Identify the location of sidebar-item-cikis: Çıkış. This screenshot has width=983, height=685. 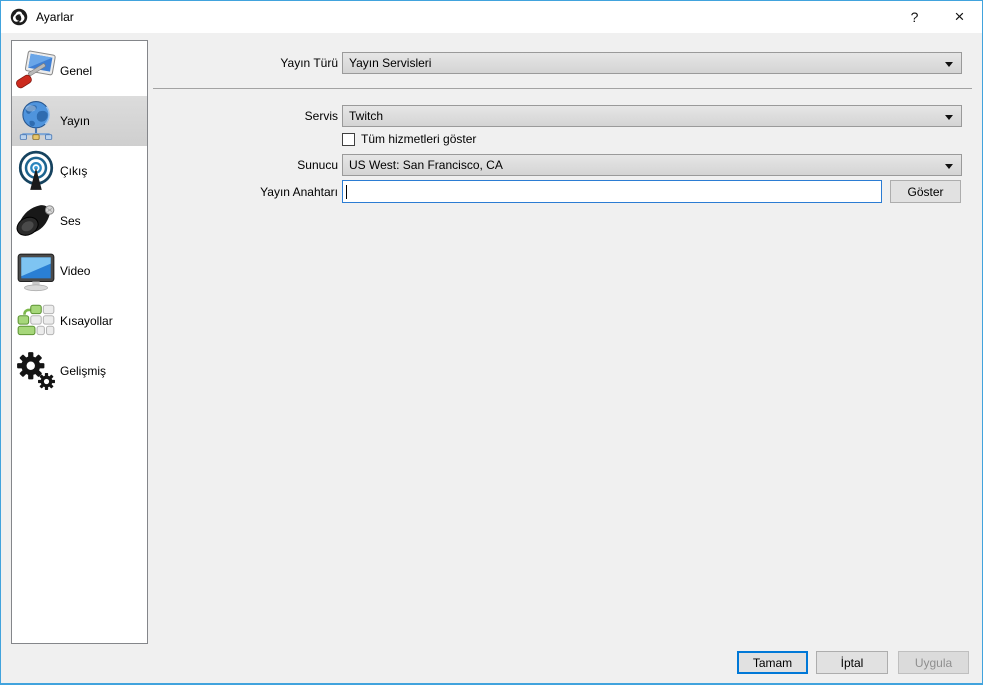
(79, 171).